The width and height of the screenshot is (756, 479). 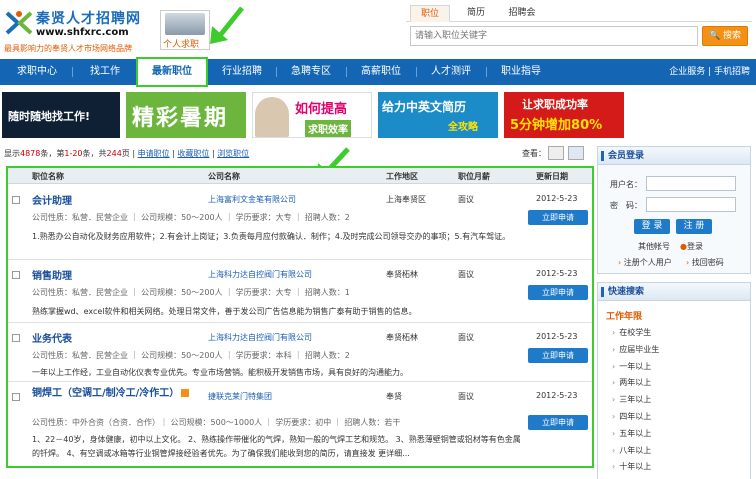 What do you see at coordinates (674, 292) in the screenshot?
I see `quick-search-title: 快速搜索` at bounding box center [674, 292].